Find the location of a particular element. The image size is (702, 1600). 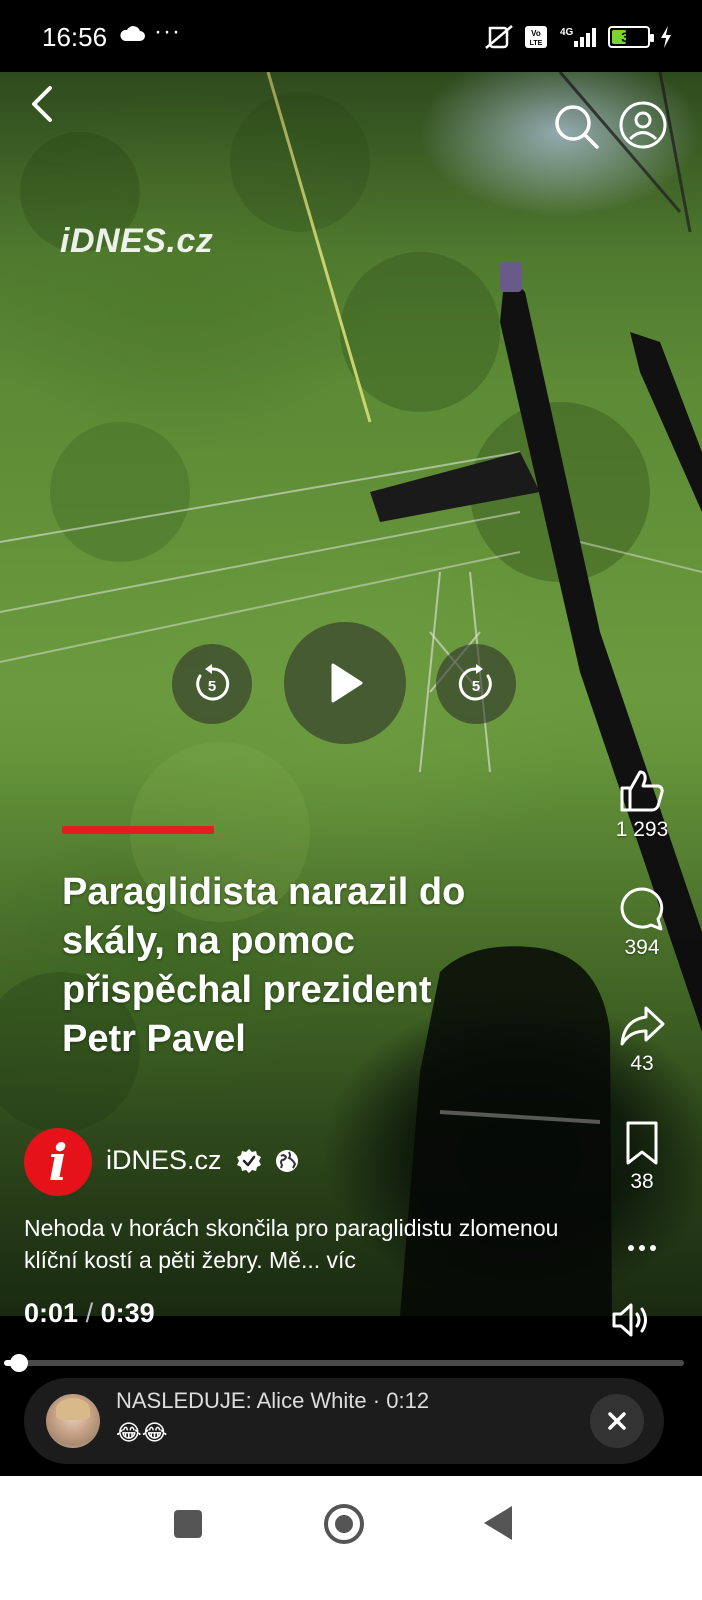

profile-button is located at coordinates (643, 125).